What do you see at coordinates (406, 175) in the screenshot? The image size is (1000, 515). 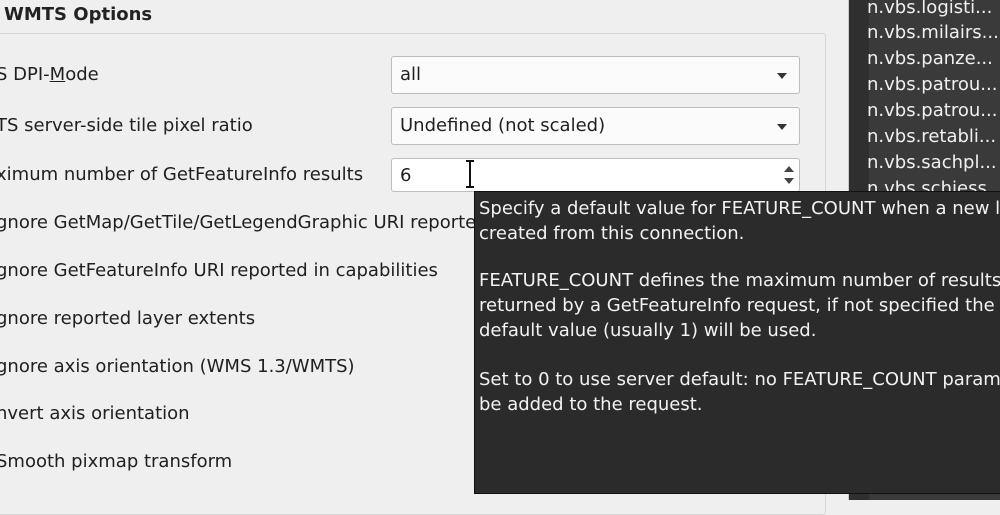 I see `feature-count-value: 6` at bounding box center [406, 175].